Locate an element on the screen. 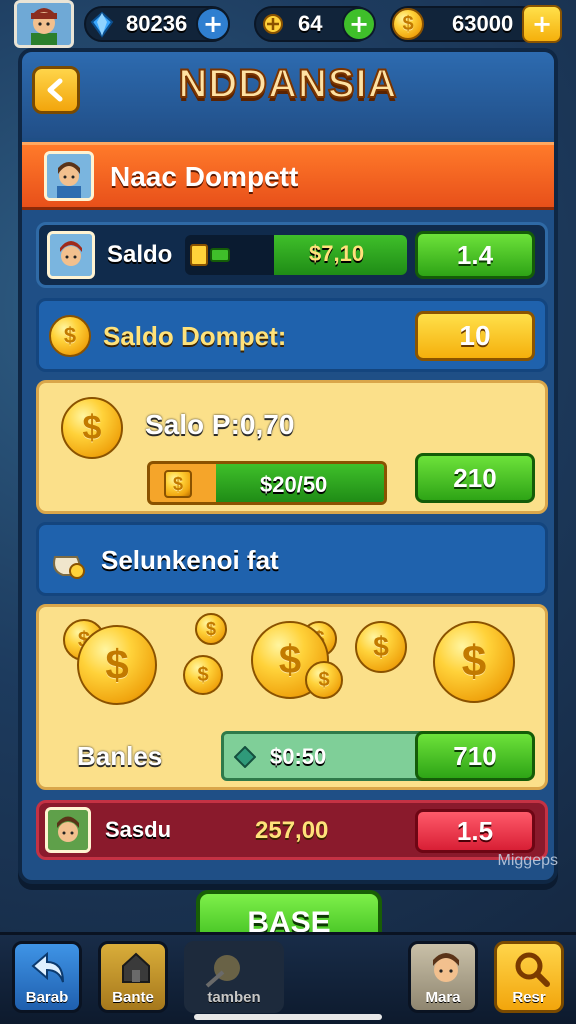  saldo-avatar is located at coordinates (71, 255).